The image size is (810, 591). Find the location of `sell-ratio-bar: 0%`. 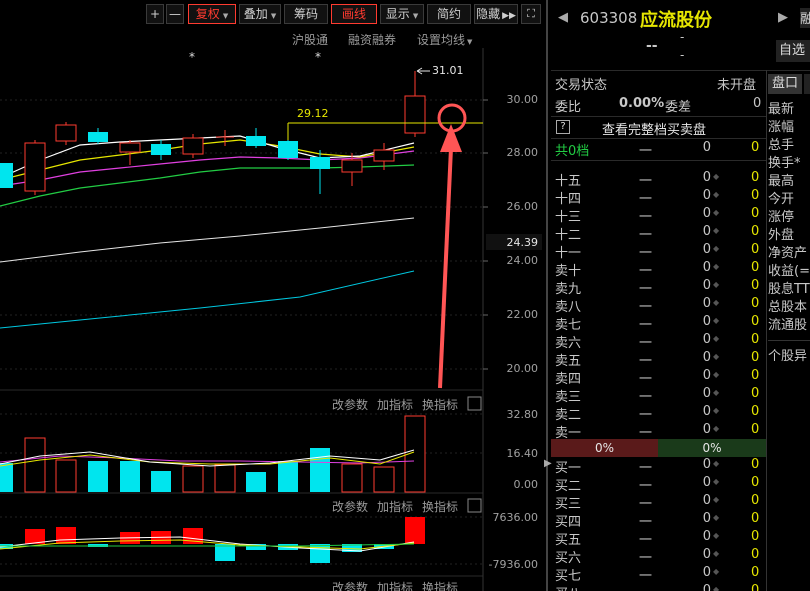

sell-ratio-bar: 0% is located at coordinates (604, 448).